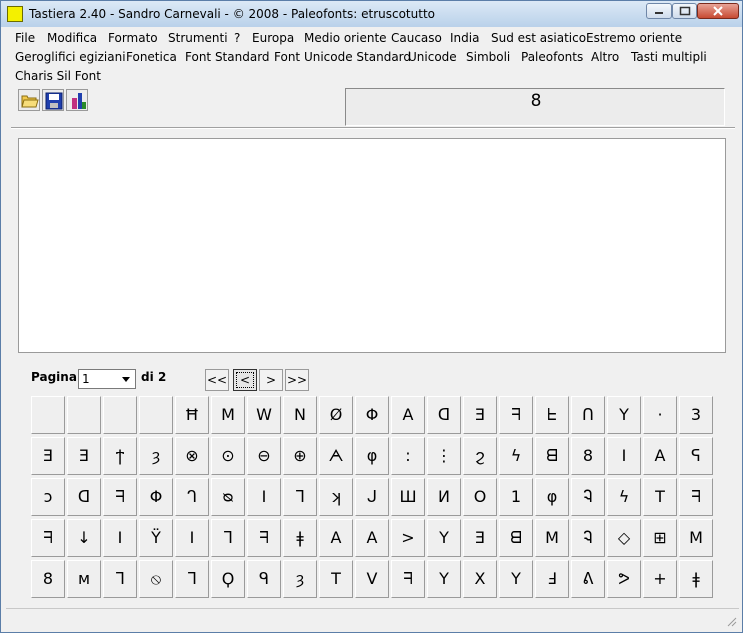  I want to click on key-button: ↄ, so click(48, 497).